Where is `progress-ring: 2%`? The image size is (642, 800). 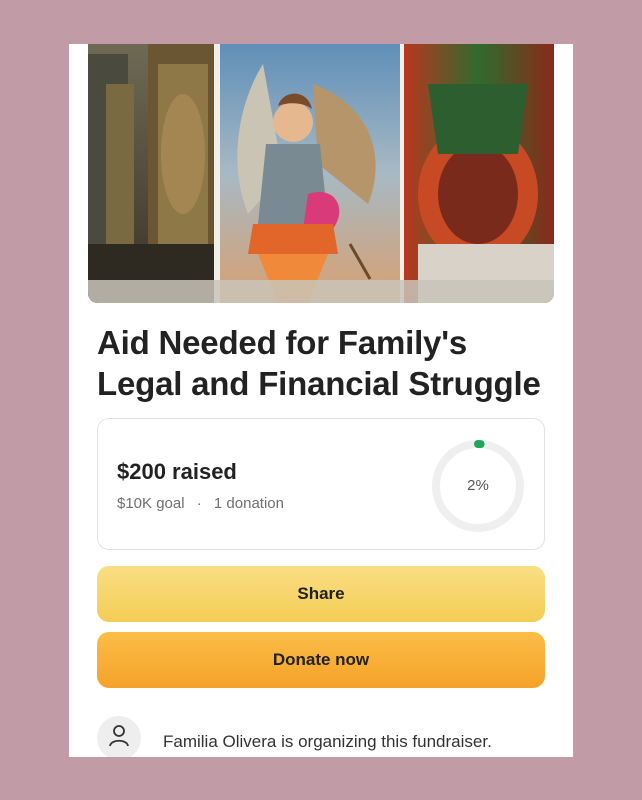 progress-ring: 2% is located at coordinates (478, 486).